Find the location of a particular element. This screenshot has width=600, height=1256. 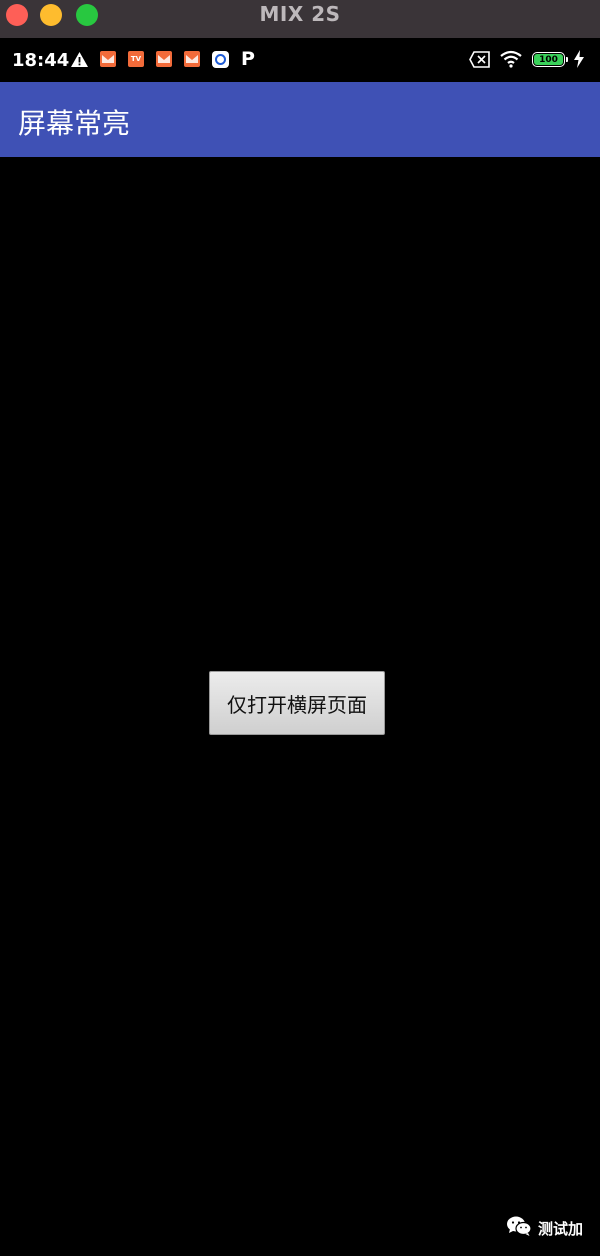

watermark: 测试加 is located at coordinates (544, 1228).